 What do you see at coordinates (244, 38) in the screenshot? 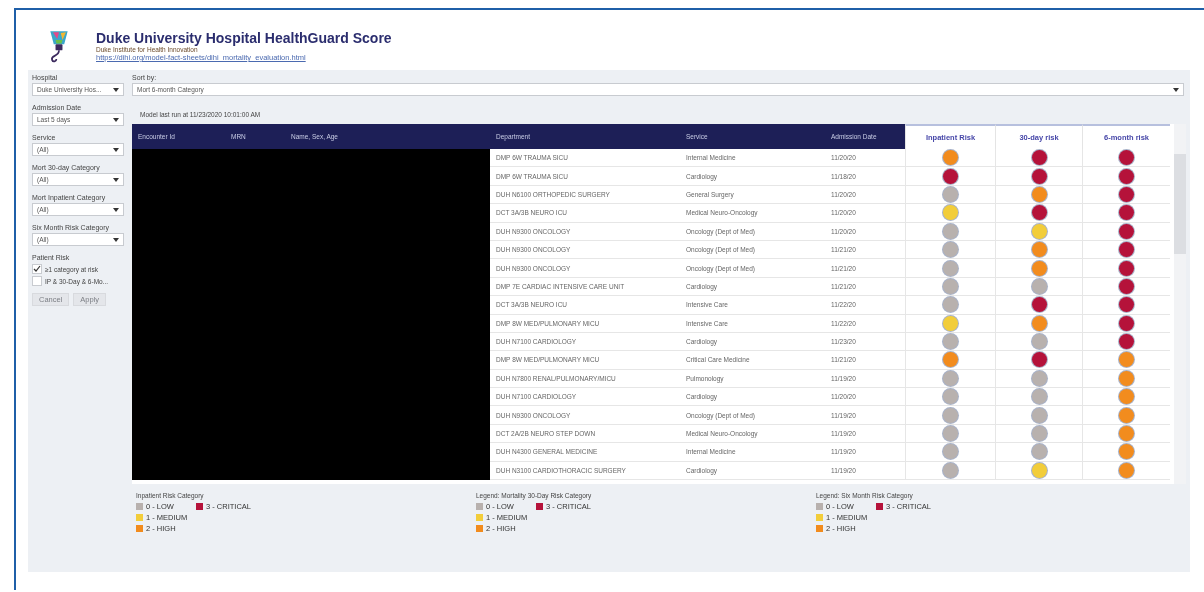
I see `dashboard-title: Duke University Hospital HealthGuard Score` at bounding box center [244, 38].